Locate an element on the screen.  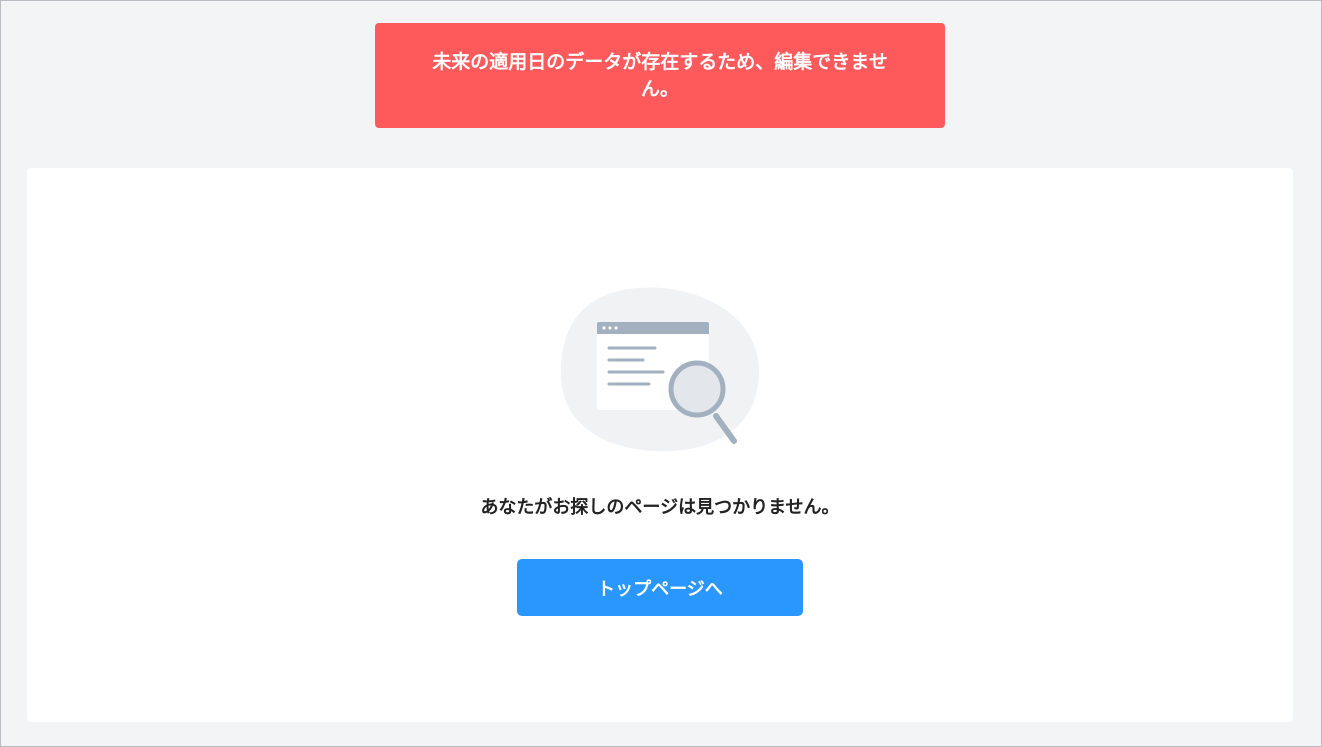
error-toast-message: 未来の適用日のデータが存在するため、編集できません。 is located at coordinates (660, 75).